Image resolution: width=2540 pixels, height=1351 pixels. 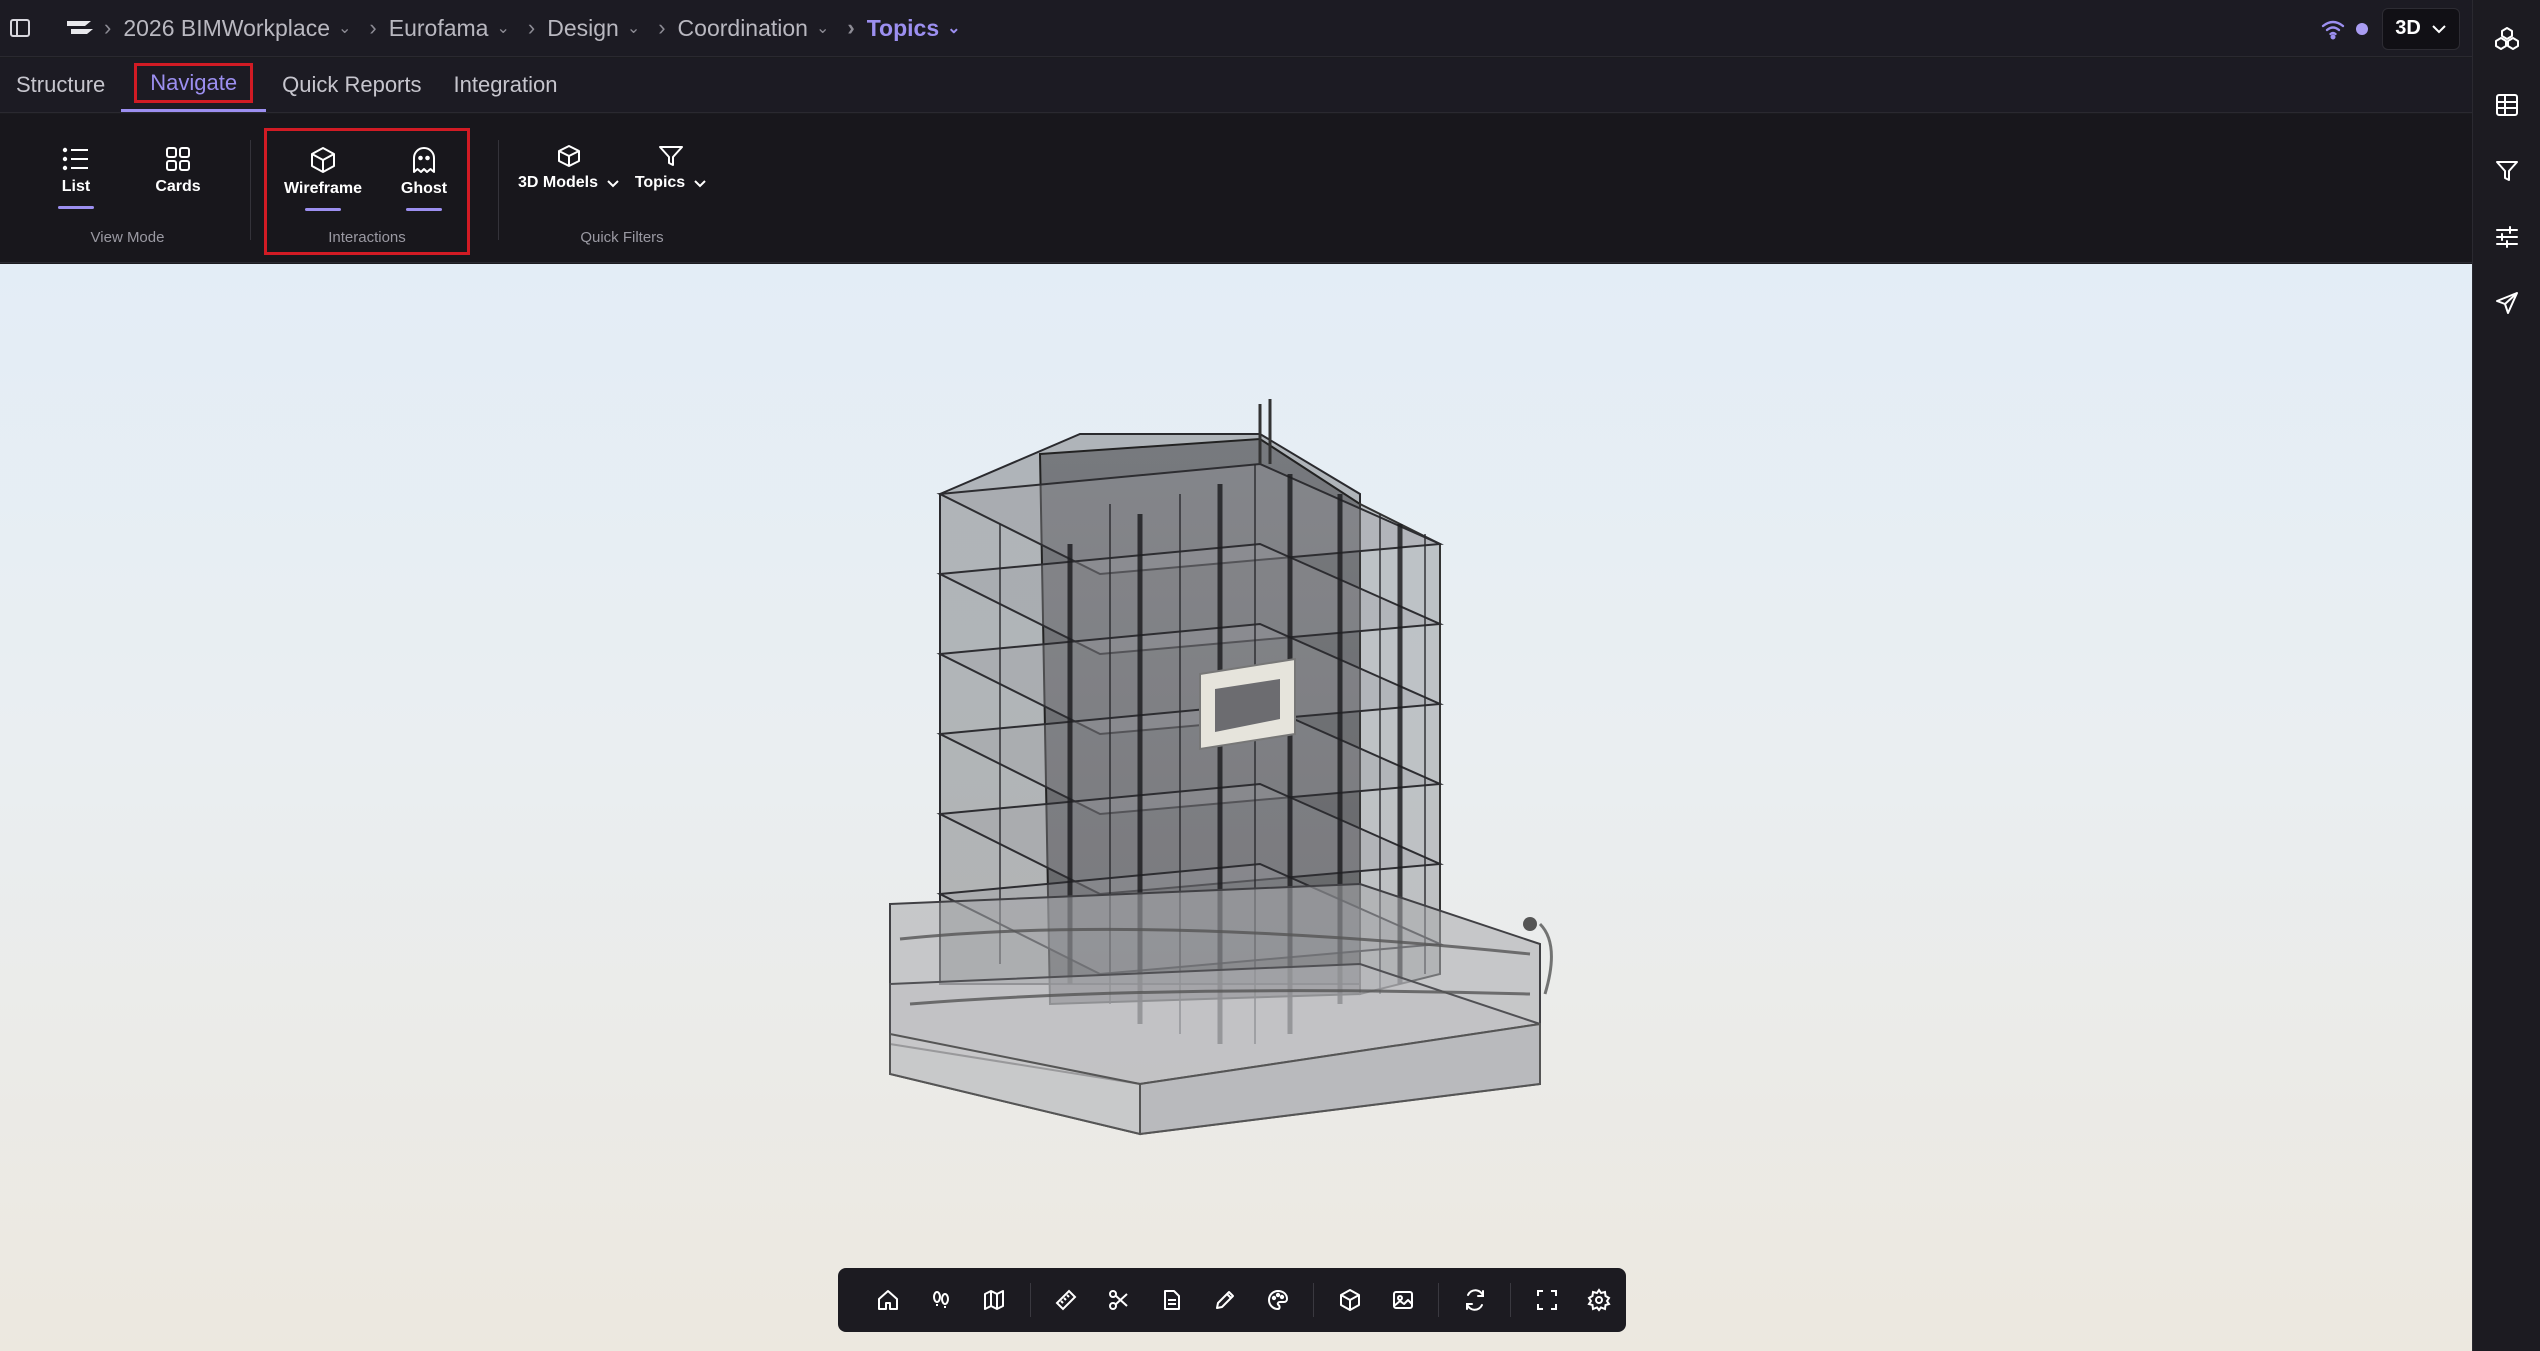 I want to click on sidebar-toggle-button, so click(x=20, y=28).